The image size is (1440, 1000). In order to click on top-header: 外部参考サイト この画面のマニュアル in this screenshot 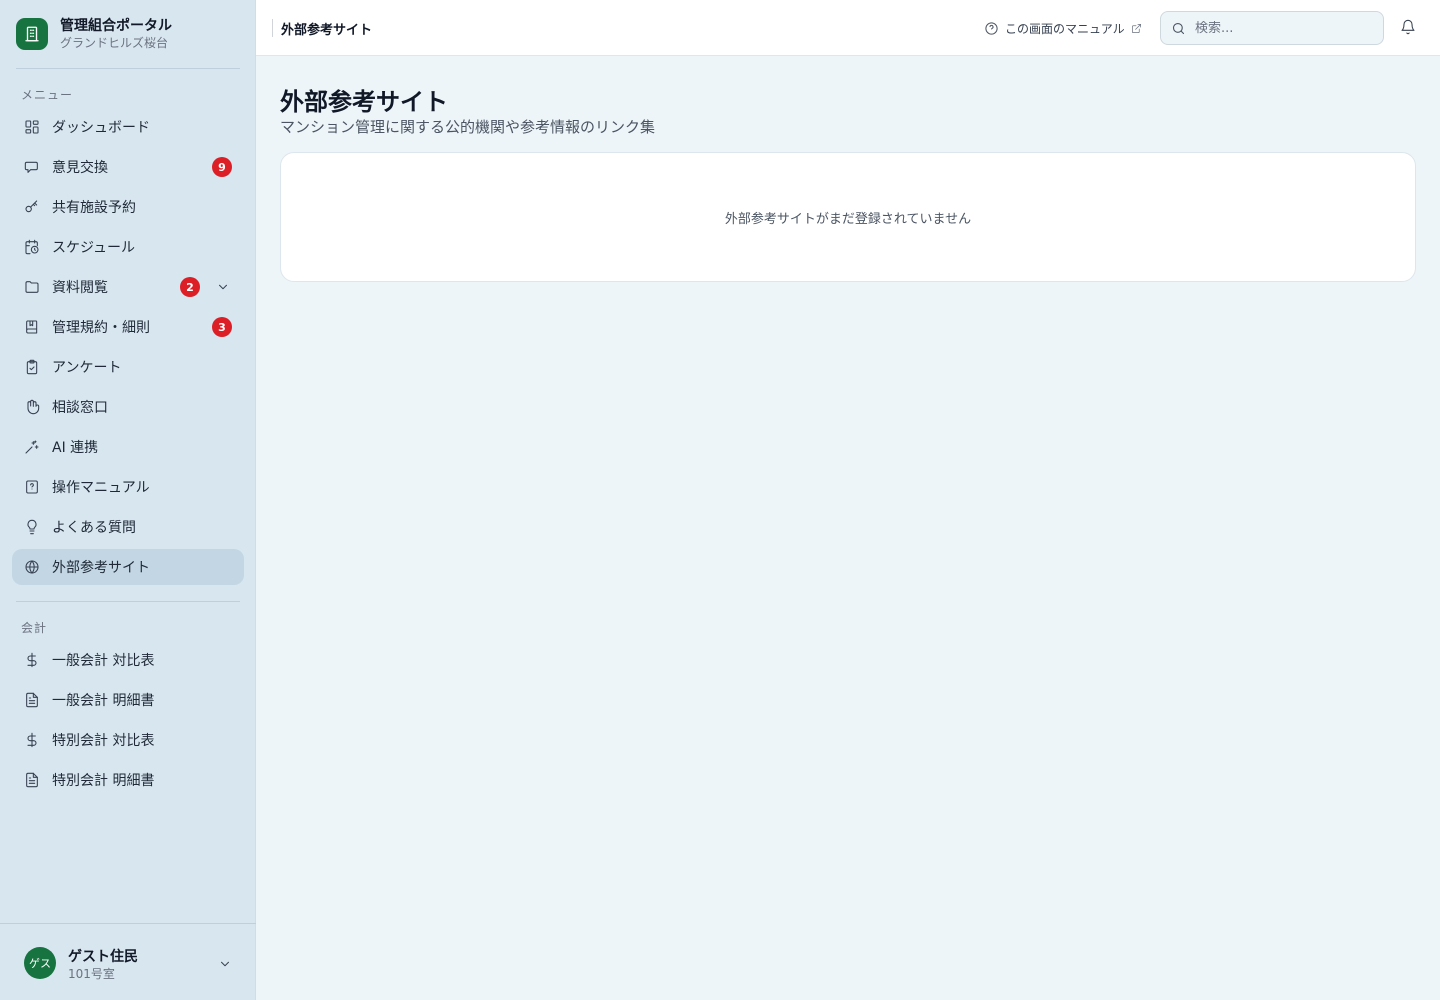, I will do `click(848, 28)`.